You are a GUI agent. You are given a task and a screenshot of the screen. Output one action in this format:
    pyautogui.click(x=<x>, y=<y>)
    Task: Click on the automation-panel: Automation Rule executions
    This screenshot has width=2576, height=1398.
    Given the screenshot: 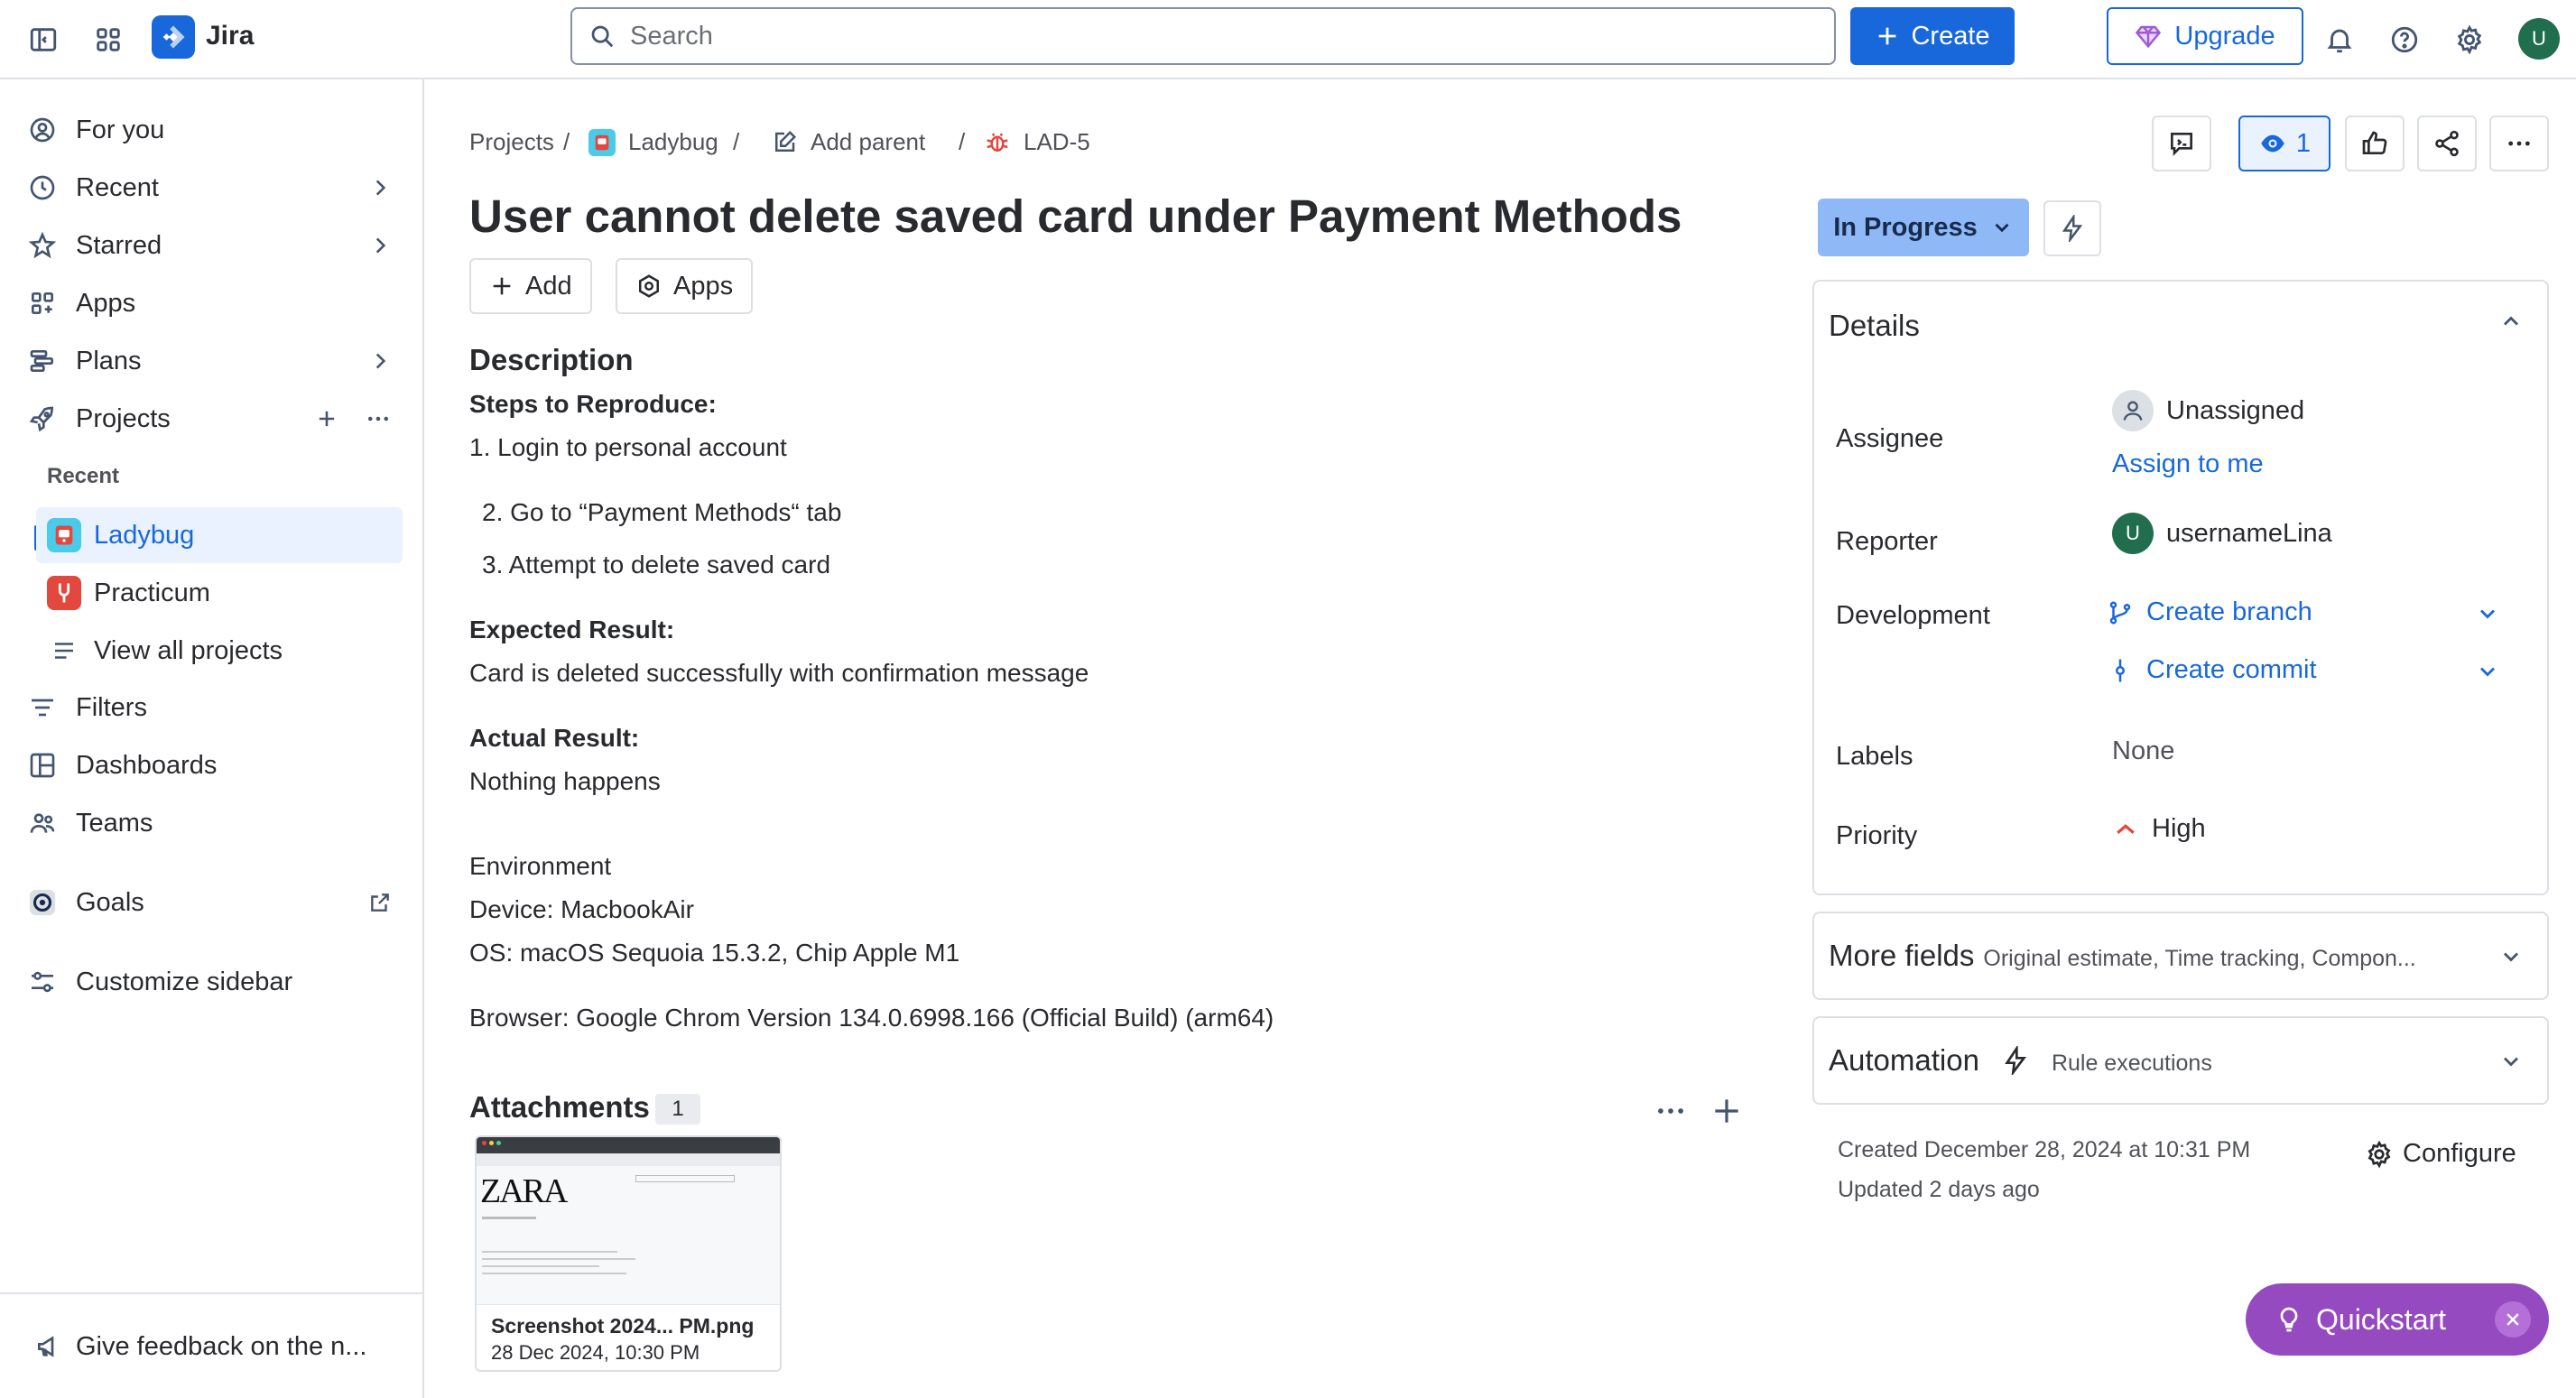 What is the action you would take?
    pyautogui.click(x=2180, y=1060)
    